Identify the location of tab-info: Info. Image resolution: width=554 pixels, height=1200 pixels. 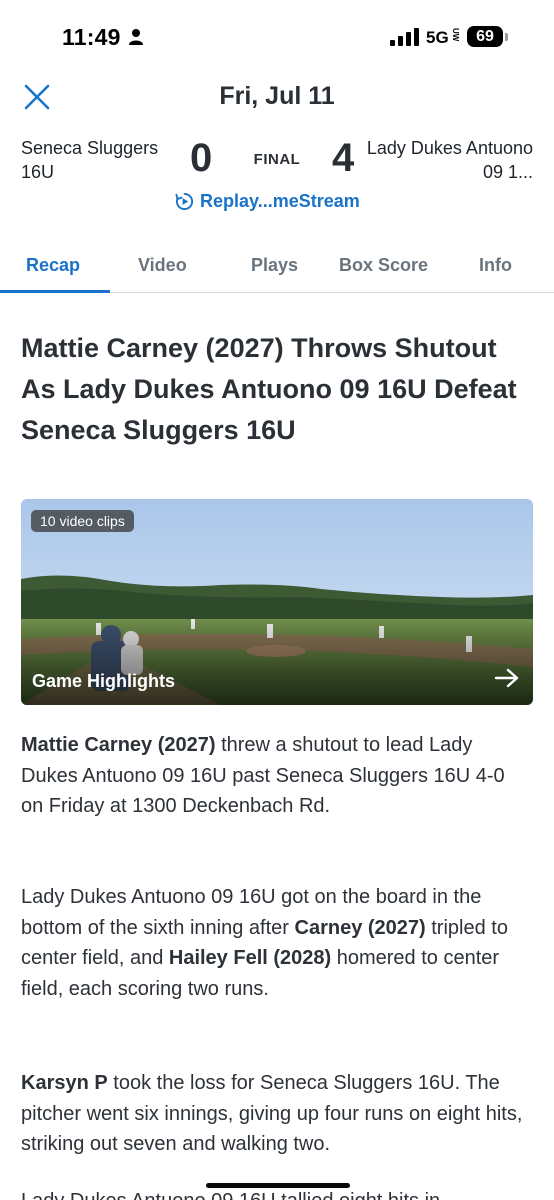
(495, 265).